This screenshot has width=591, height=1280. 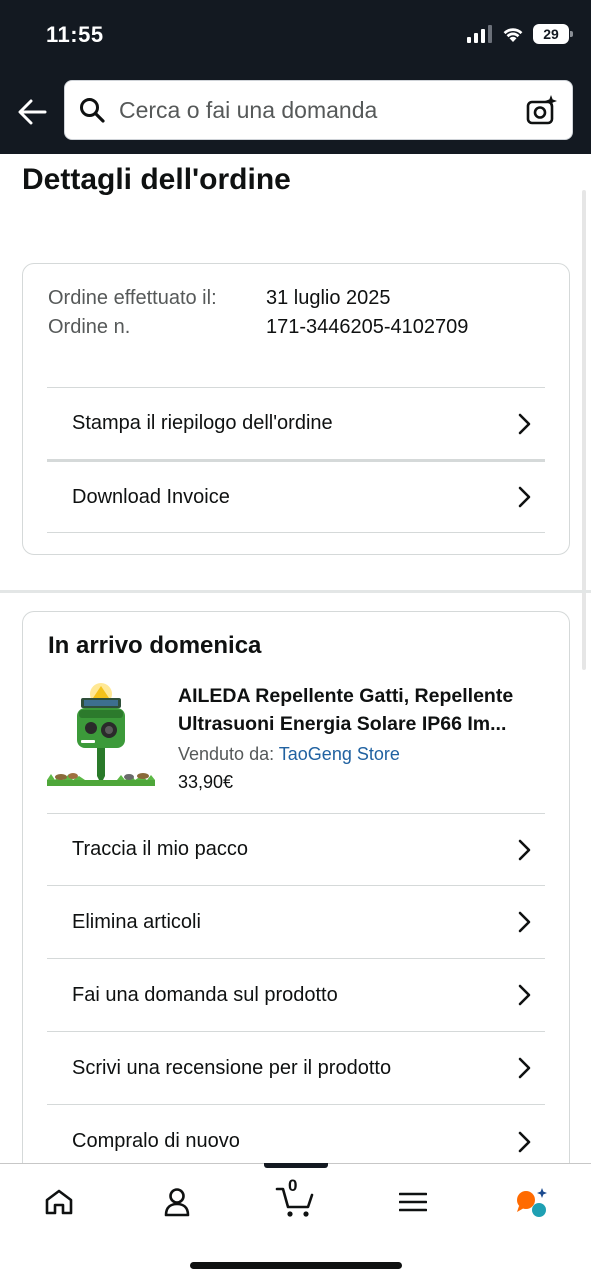 I want to click on track-package-row: Traccia il mio pacco, so click(x=296, y=849).